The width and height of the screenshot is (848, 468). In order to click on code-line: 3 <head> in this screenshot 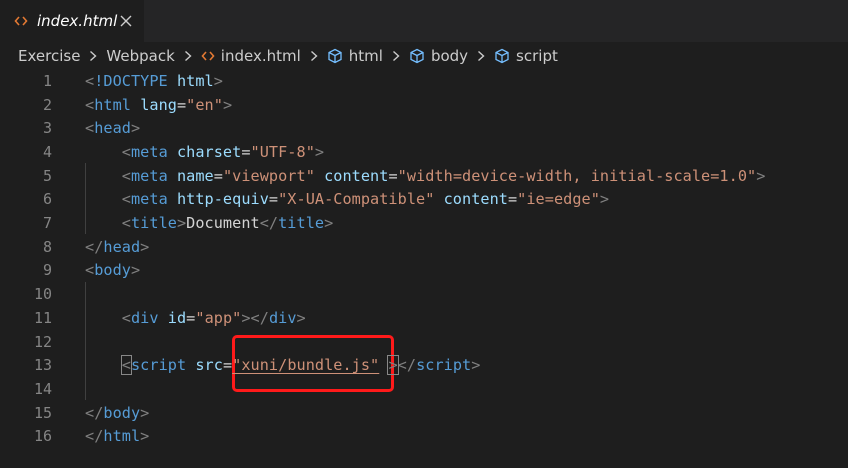, I will do `click(424, 128)`.